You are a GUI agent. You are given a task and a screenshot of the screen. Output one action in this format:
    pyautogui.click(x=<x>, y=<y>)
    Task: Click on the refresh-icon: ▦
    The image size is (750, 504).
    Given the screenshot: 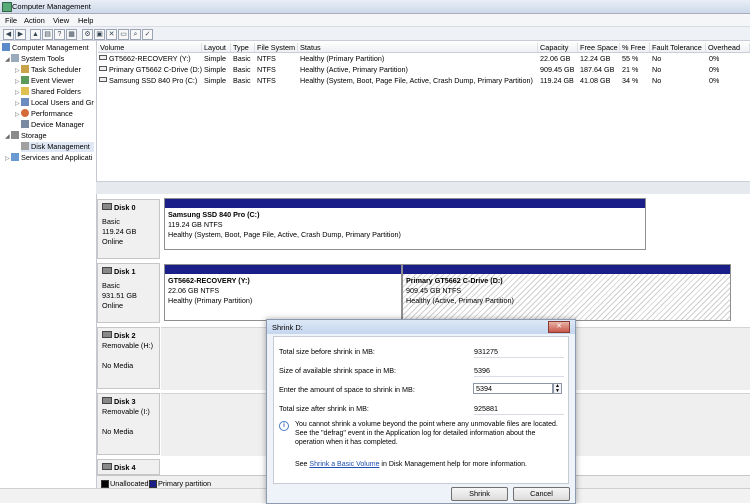 What is the action you would take?
    pyautogui.click(x=71, y=34)
    